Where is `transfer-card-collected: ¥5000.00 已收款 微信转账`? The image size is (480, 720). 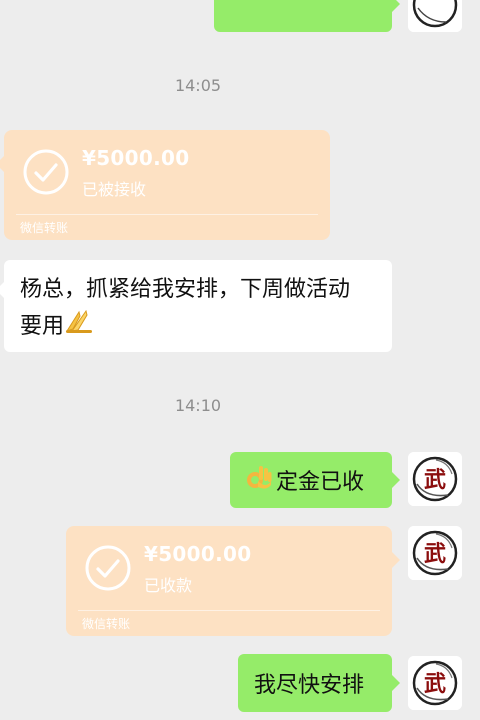
transfer-card-collected: ¥5000.00 已收款 微信转账 is located at coordinates (233, 581).